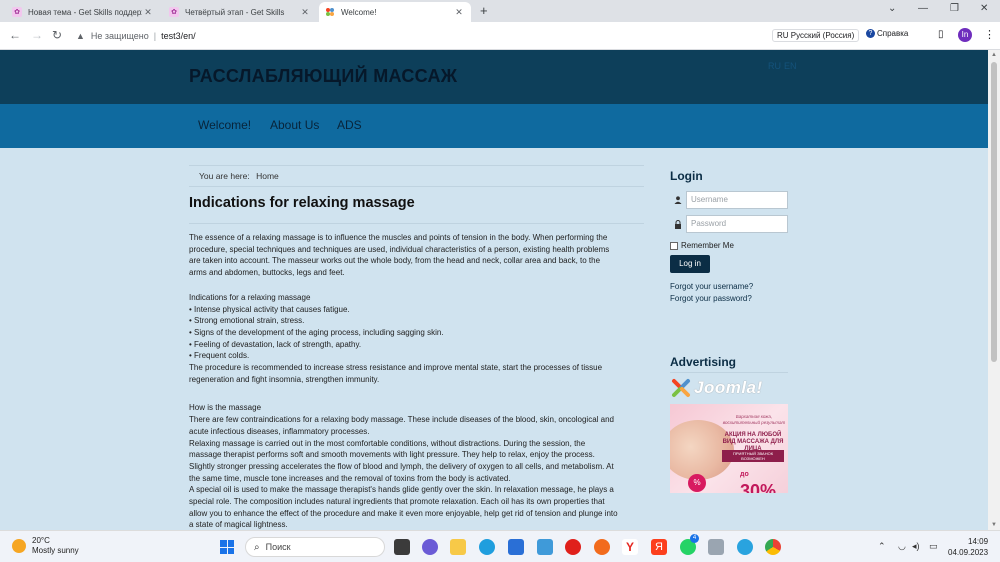  What do you see at coordinates (745, 547) in the screenshot?
I see `telegram-icon` at bounding box center [745, 547].